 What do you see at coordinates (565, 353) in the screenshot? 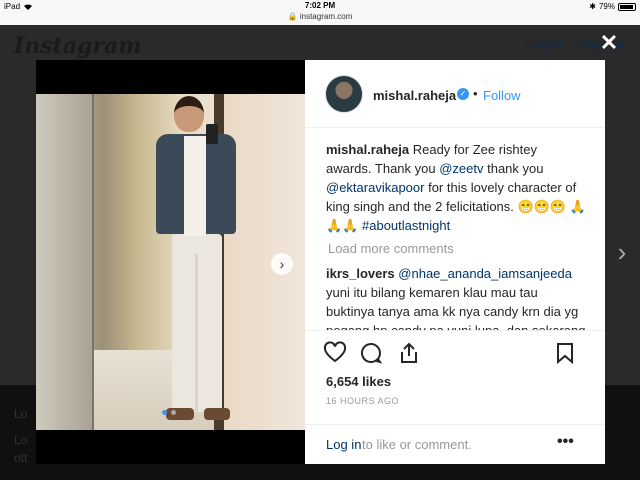
I see `bookmark-icon` at bounding box center [565, 353].